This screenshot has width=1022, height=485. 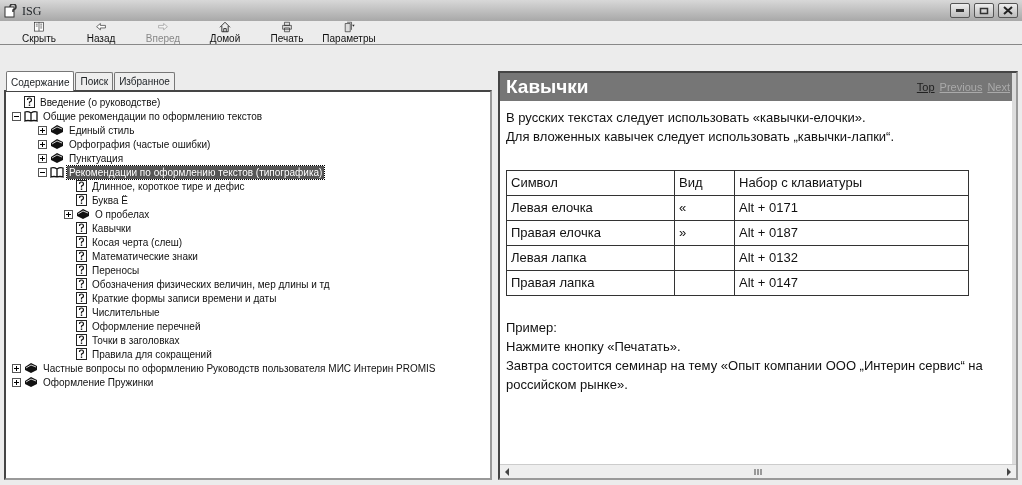 What do you see at coordinates (100, 102) in the screenshot?
I see `tree-item: Введение (о руководстве)` at bounding box center [100, 102].